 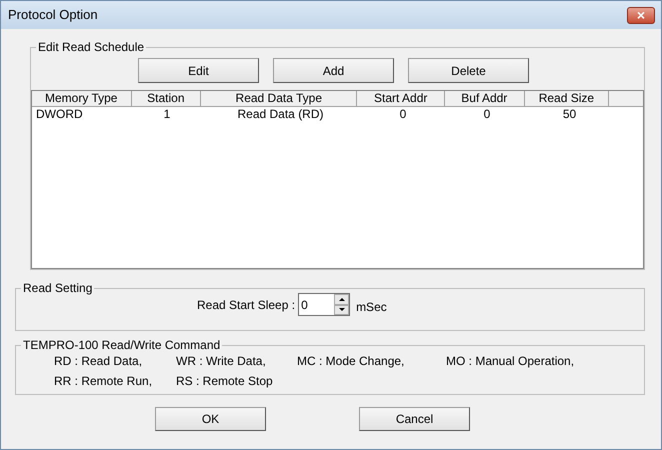 I want to click on unit-label: mSec, so click(x=371, y=307).